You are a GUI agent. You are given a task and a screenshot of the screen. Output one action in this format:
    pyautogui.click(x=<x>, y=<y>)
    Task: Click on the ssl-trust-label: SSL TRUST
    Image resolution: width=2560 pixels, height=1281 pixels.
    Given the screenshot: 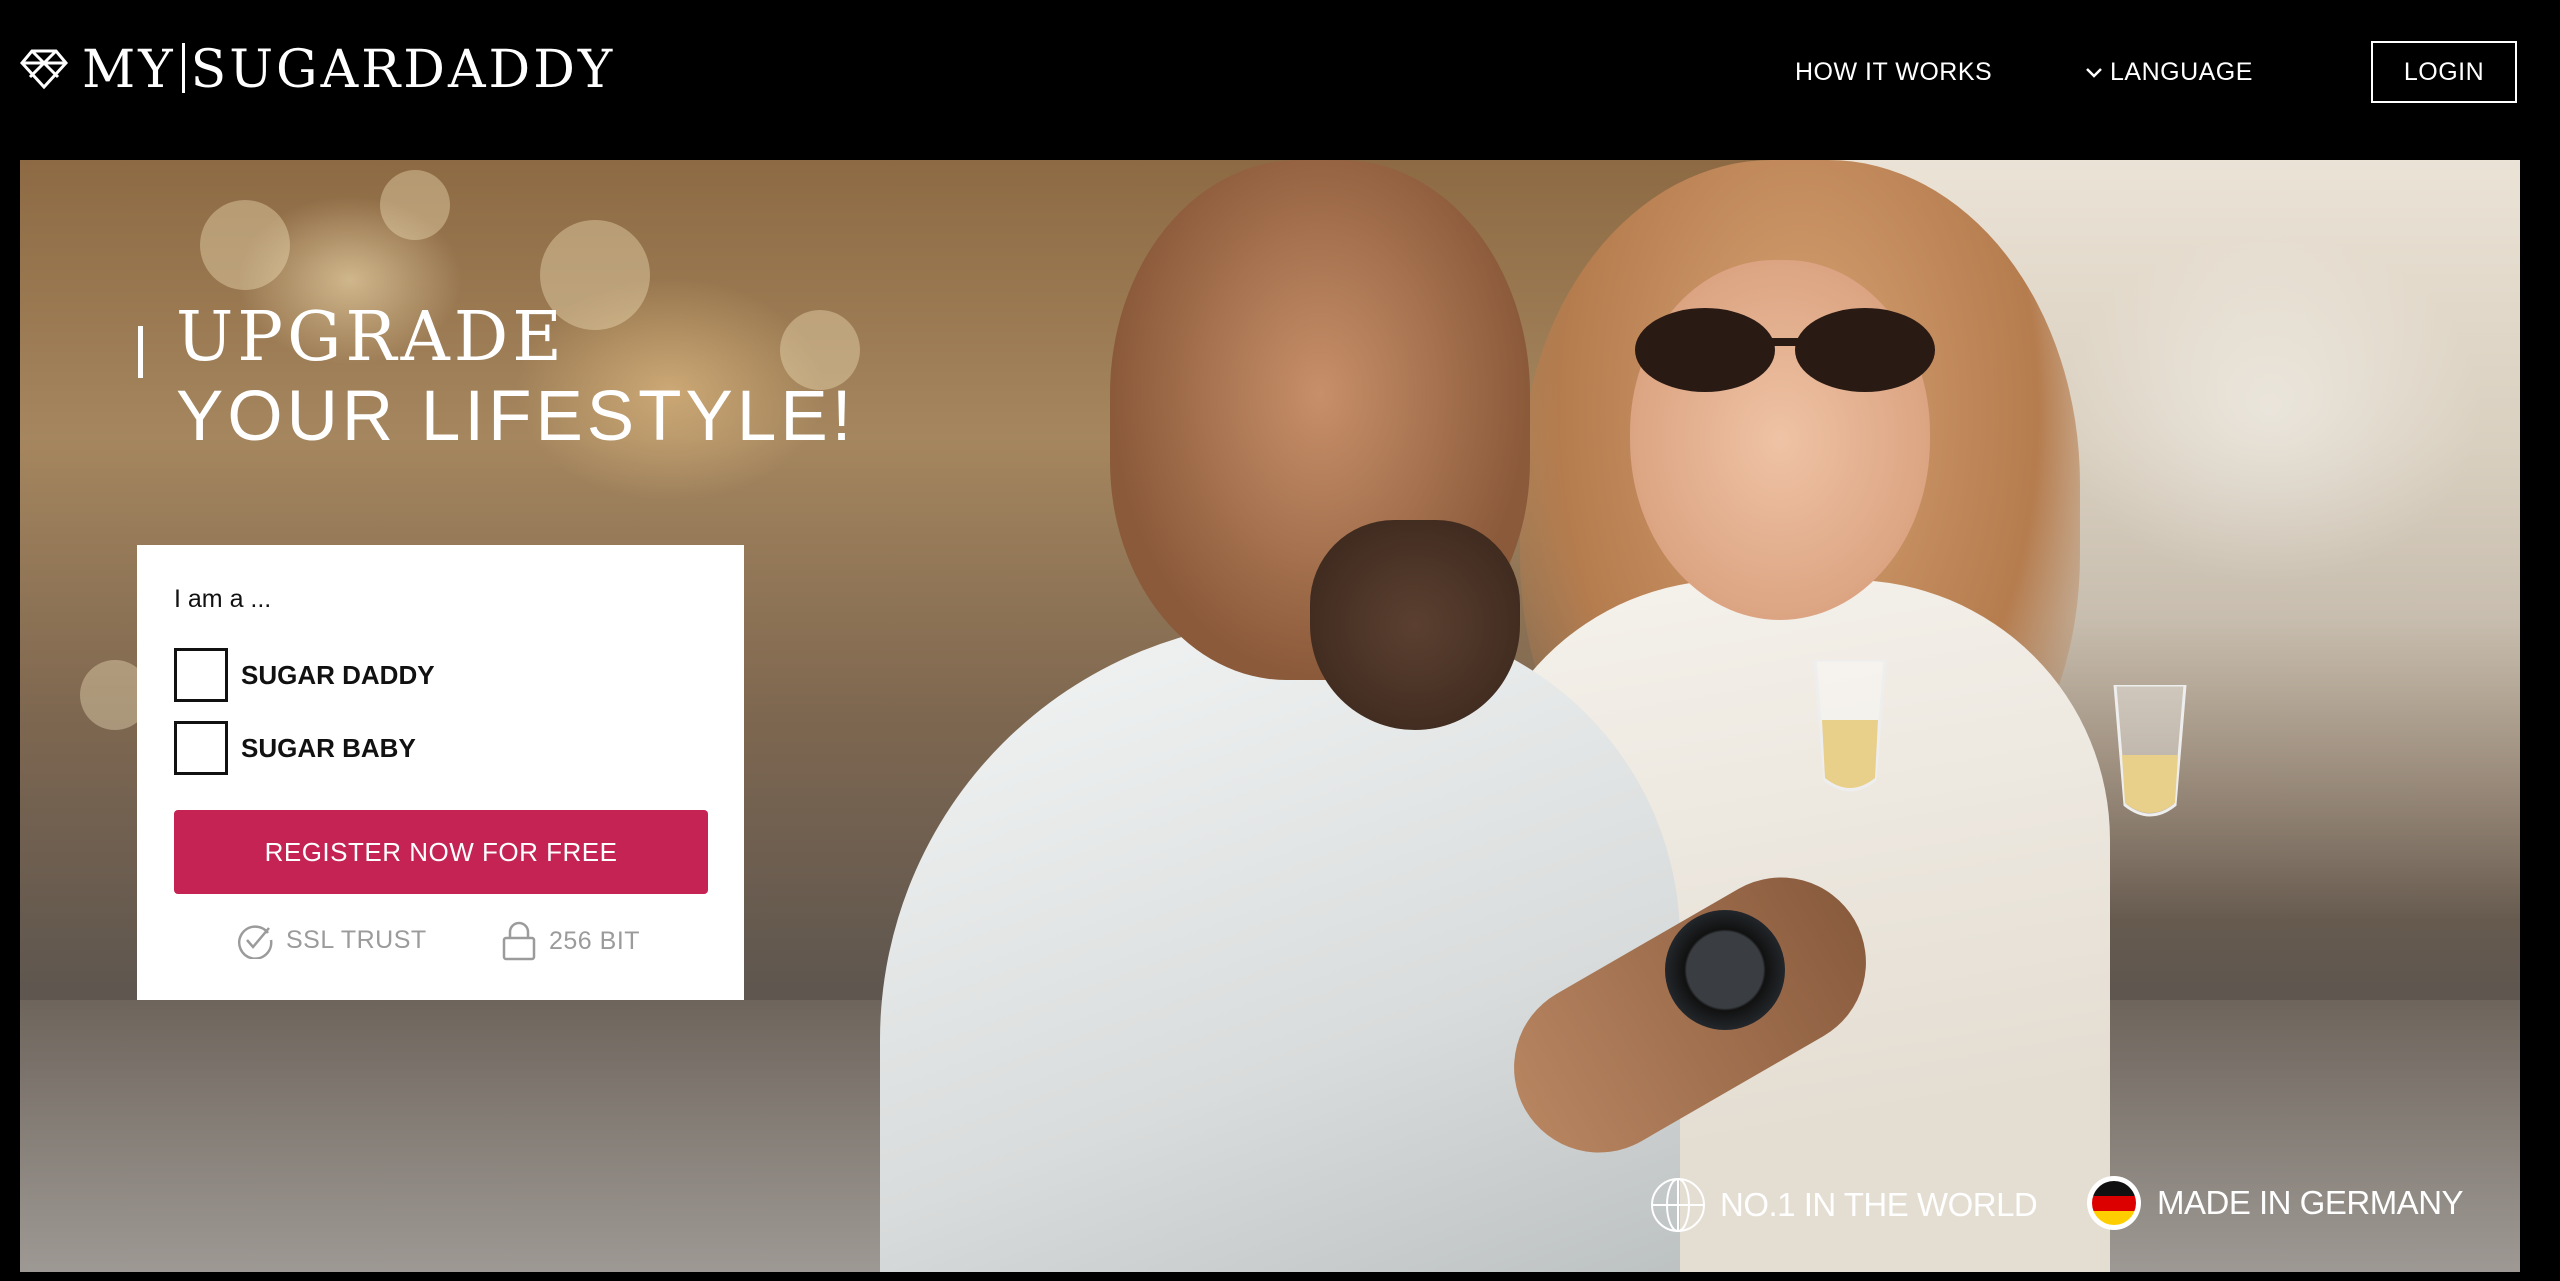 What is the action you would take?
    pyautogui.click(x=356, y=939)
    